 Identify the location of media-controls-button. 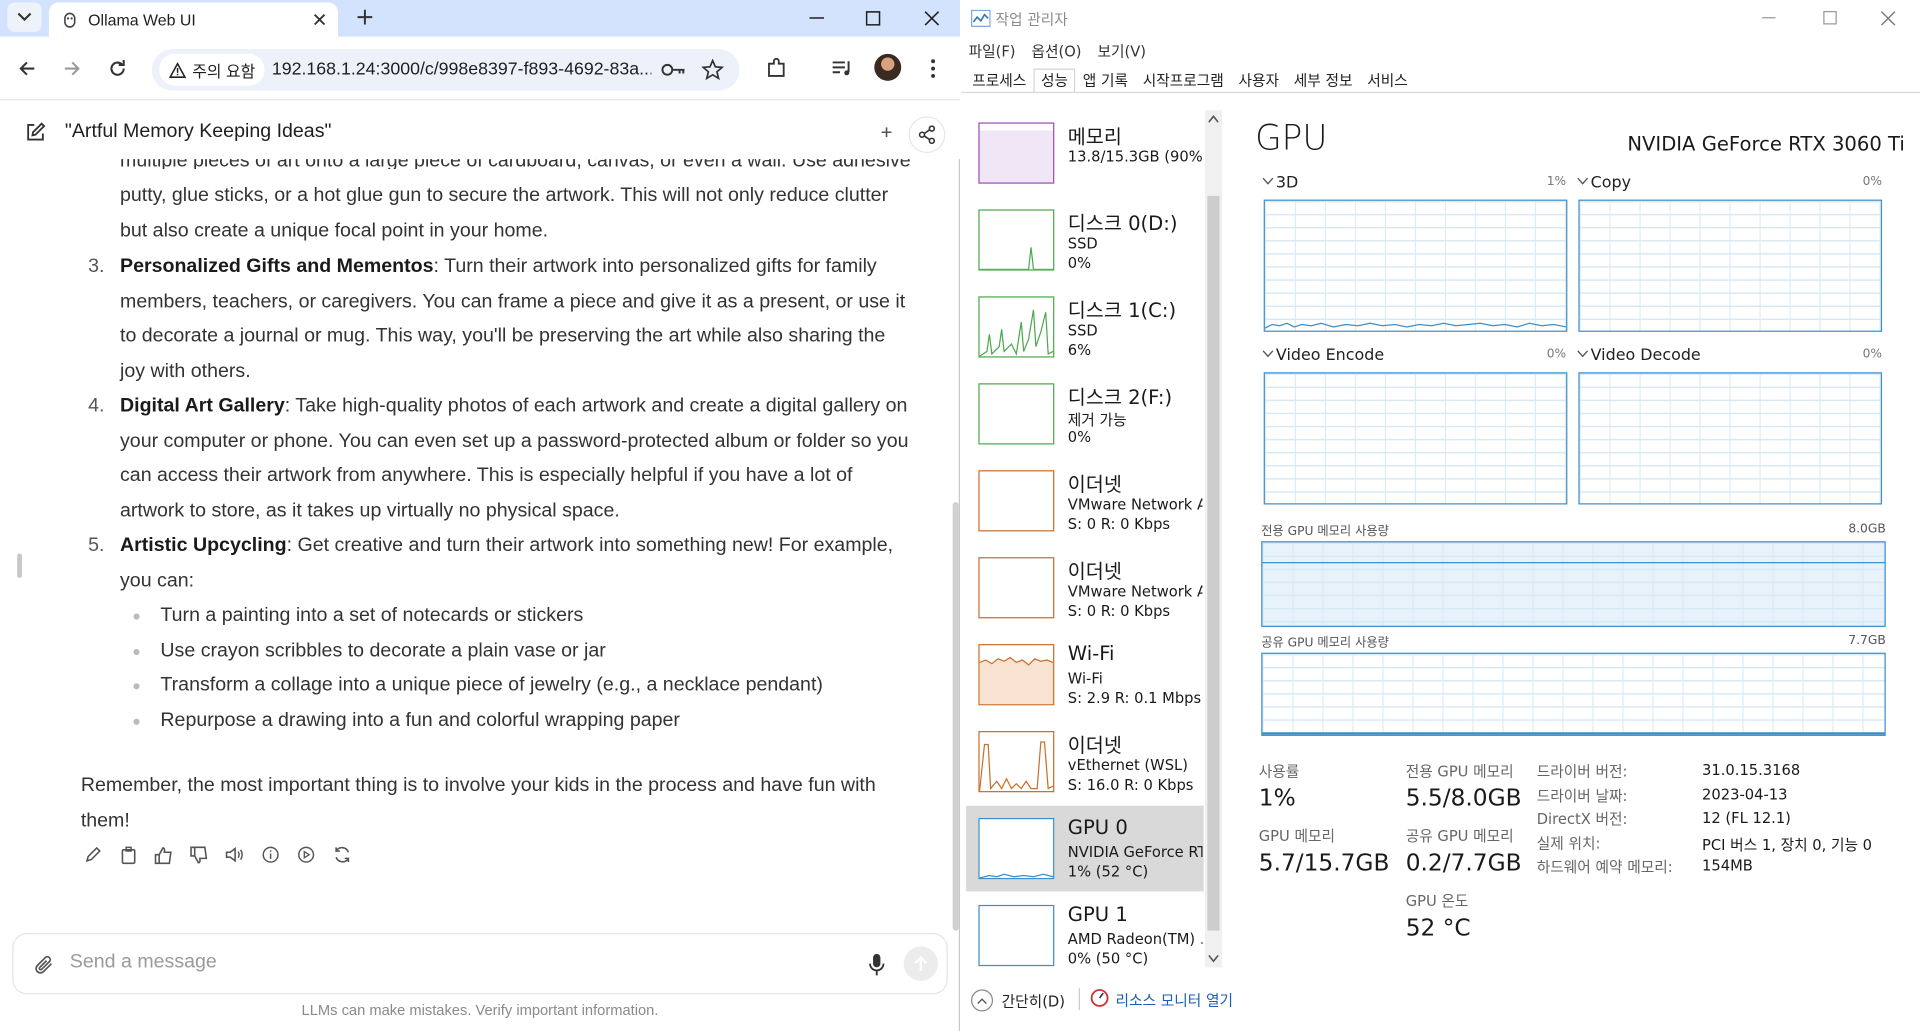
(842, 68).